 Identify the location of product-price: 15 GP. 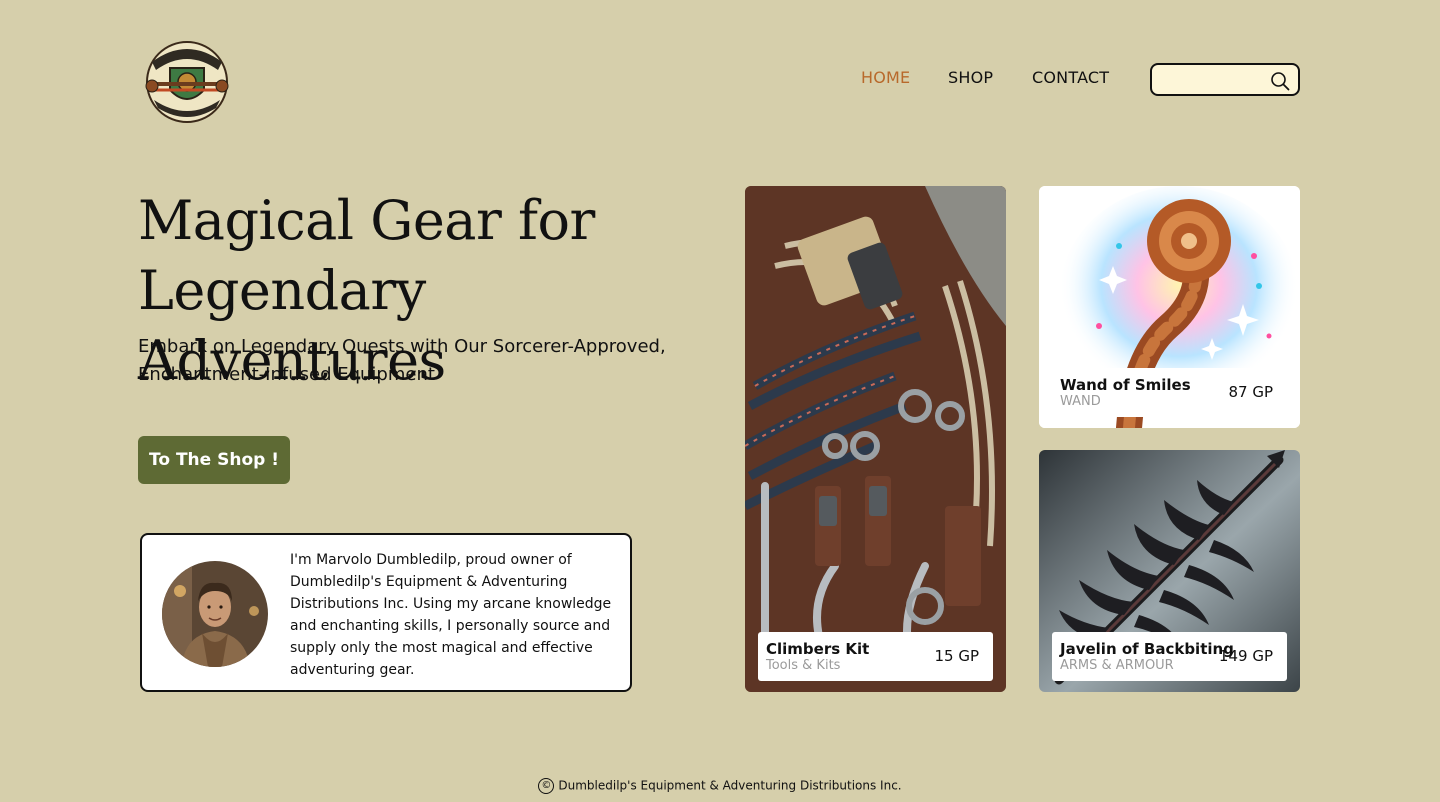
(956, 656).